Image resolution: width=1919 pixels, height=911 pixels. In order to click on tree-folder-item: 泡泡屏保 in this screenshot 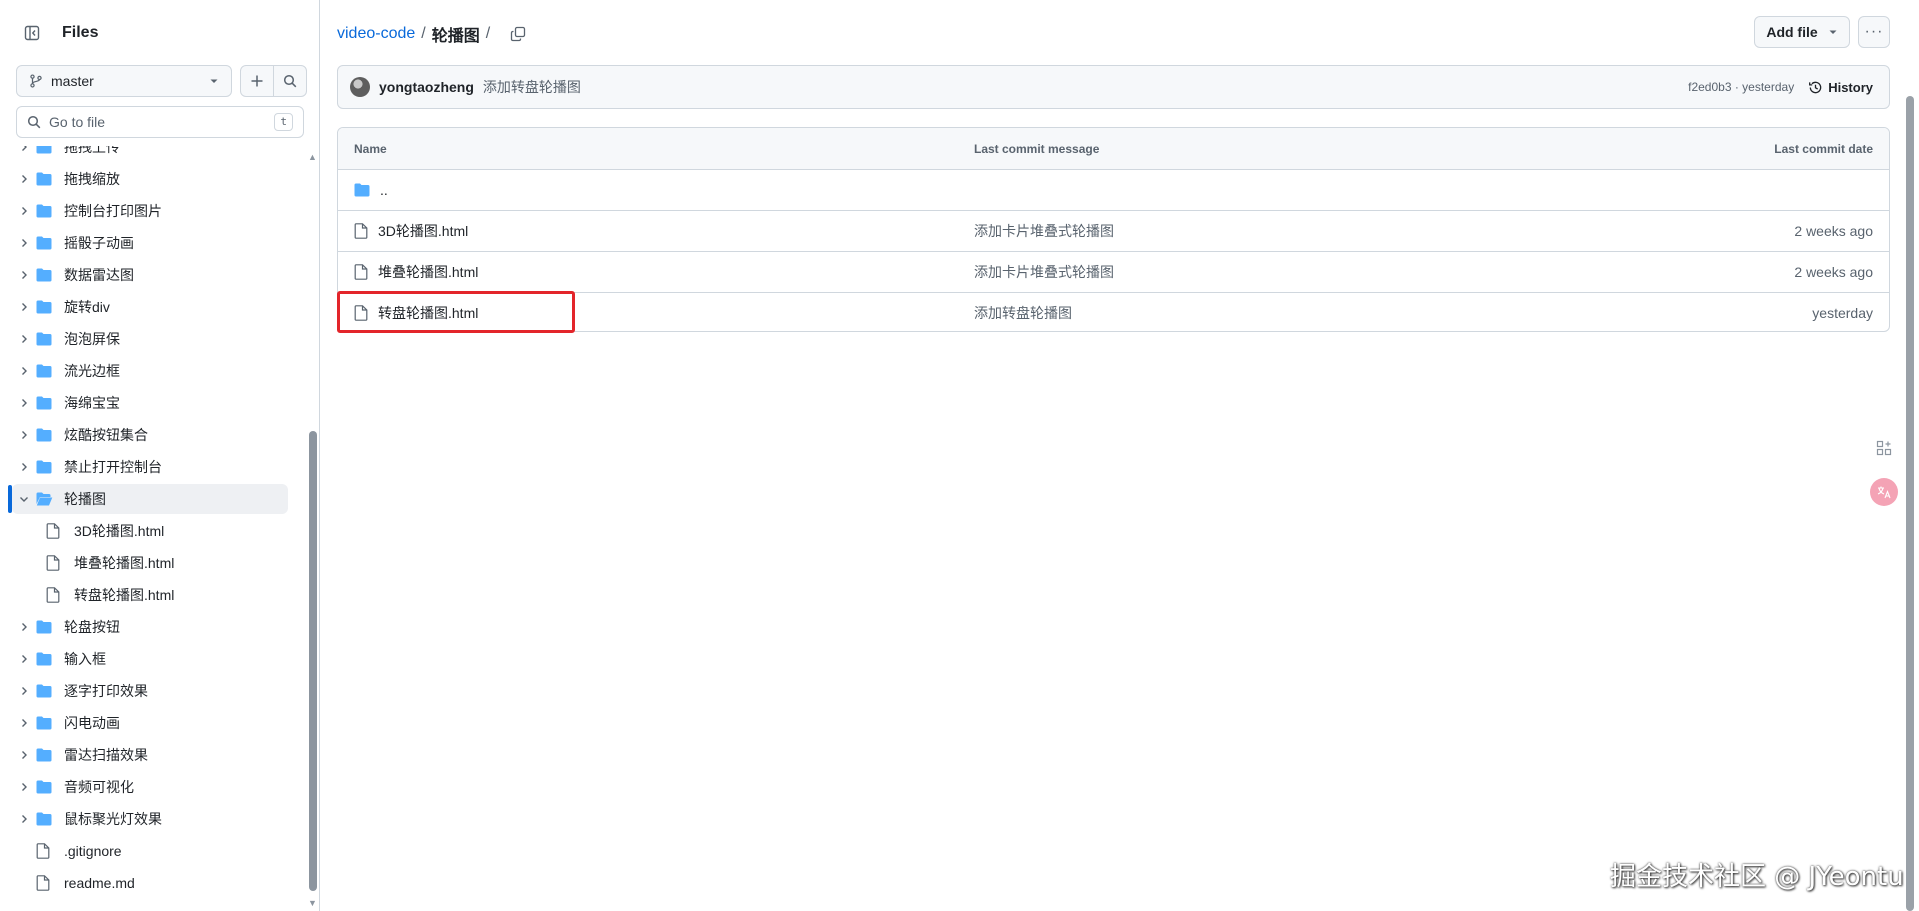, I will do `click(150, 339)`.